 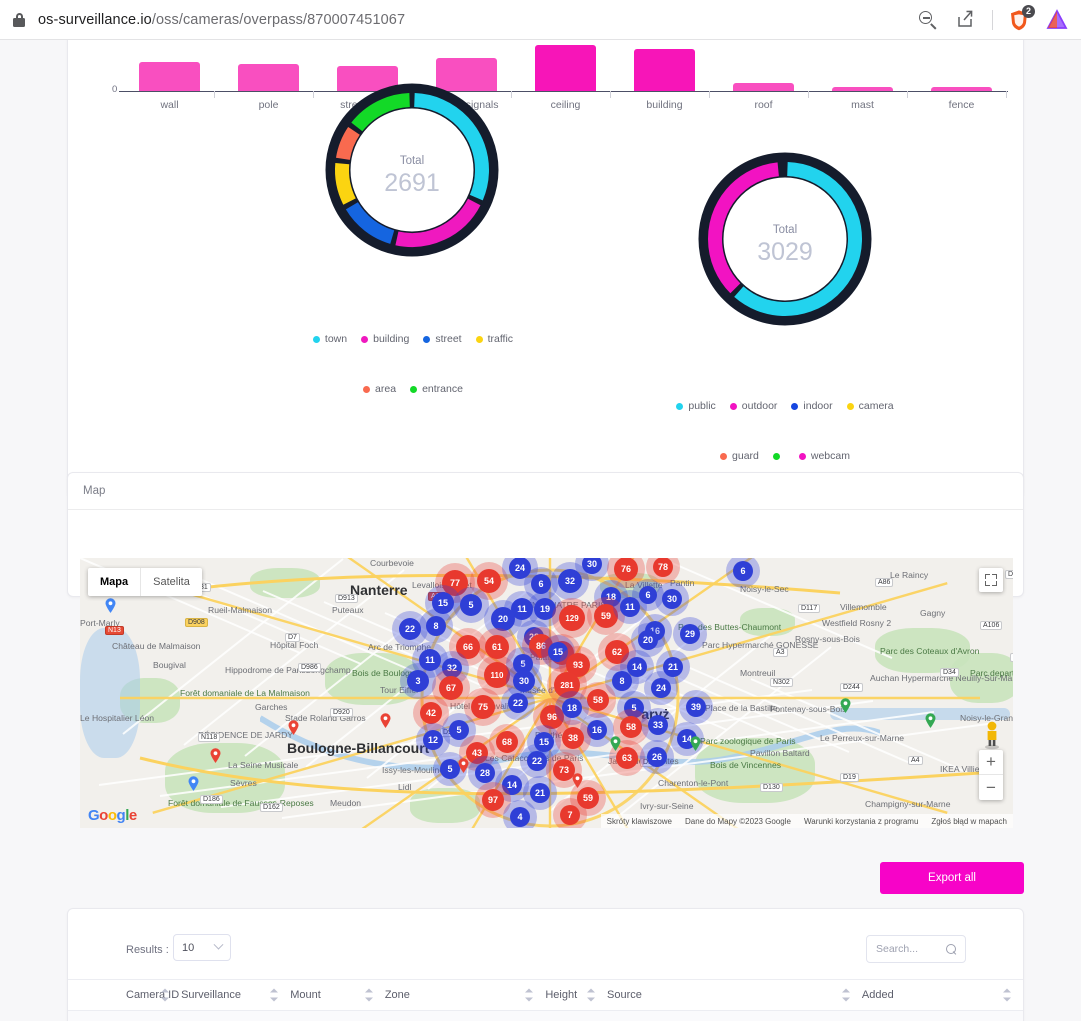 I want to click on map-cluster-marker: 78, so click(x=663, y=567).